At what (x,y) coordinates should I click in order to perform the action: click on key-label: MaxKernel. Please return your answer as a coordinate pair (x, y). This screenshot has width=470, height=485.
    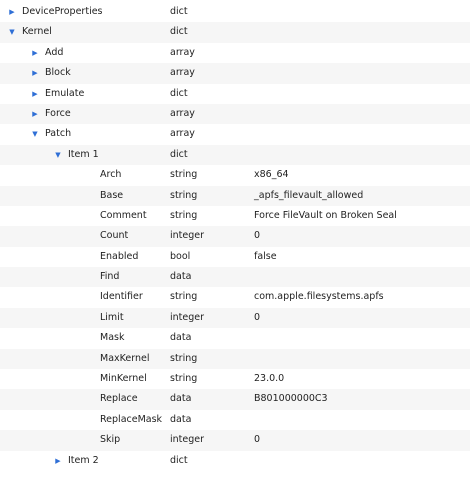
    Looking at the image, I should click on (125, 358).